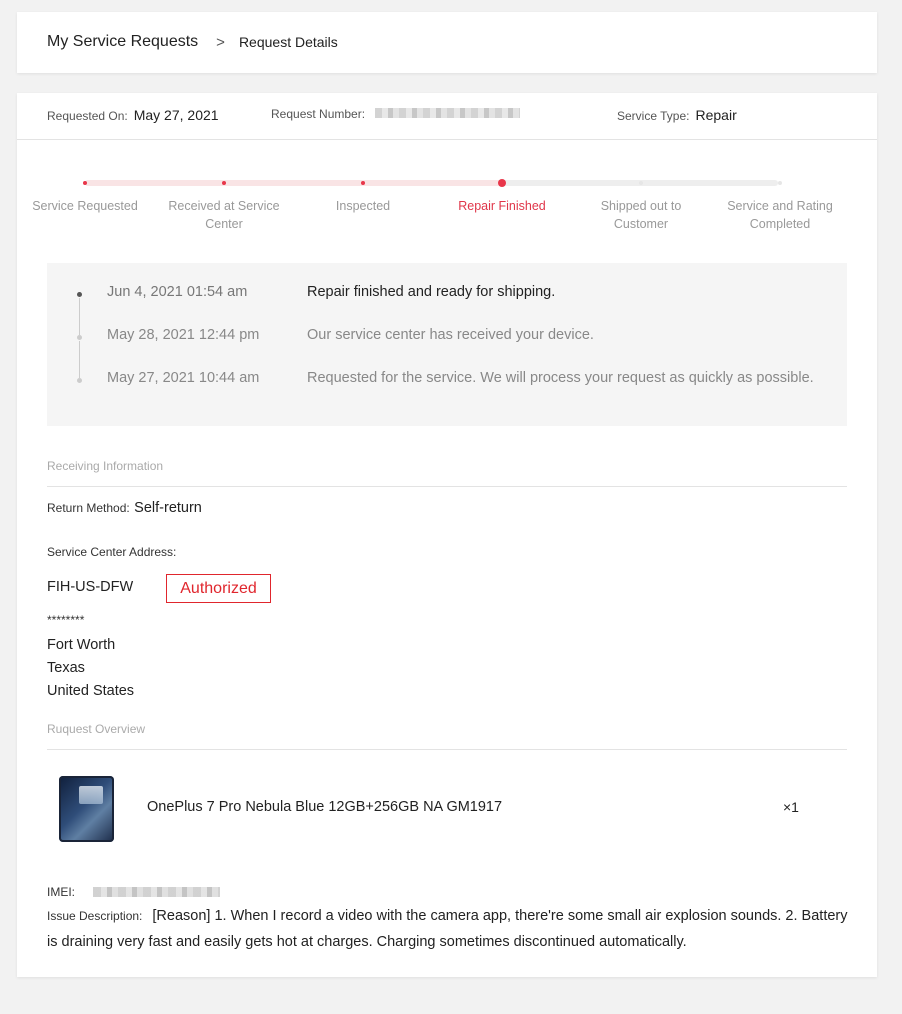 This screenshot has width=902, height=1014. Describe the element at coordinates (780, 215) in the screenshot. I see `progress-step-label: Service and Rating Completed` at that location.